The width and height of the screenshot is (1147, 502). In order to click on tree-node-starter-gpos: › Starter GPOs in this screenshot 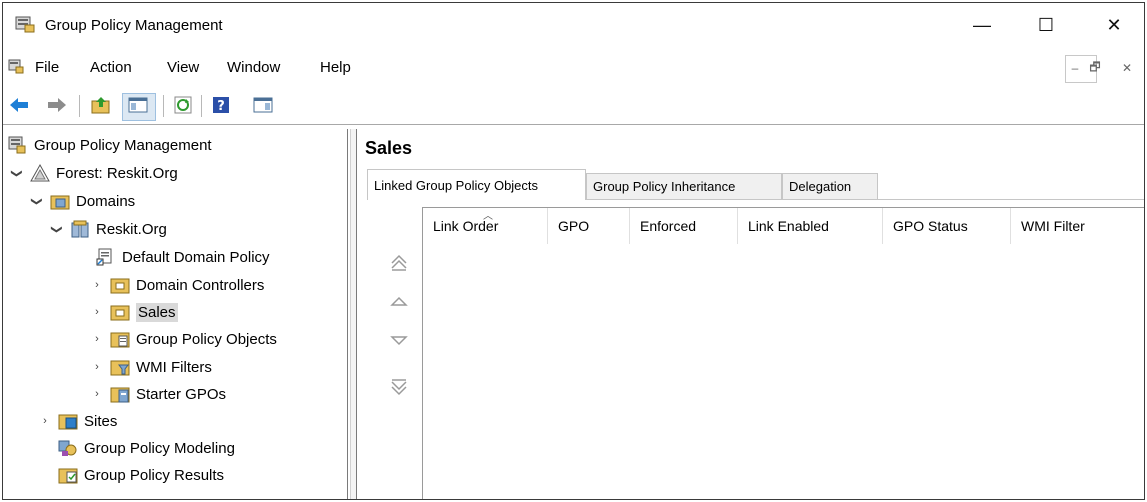, I will do `click(158, 394)`.